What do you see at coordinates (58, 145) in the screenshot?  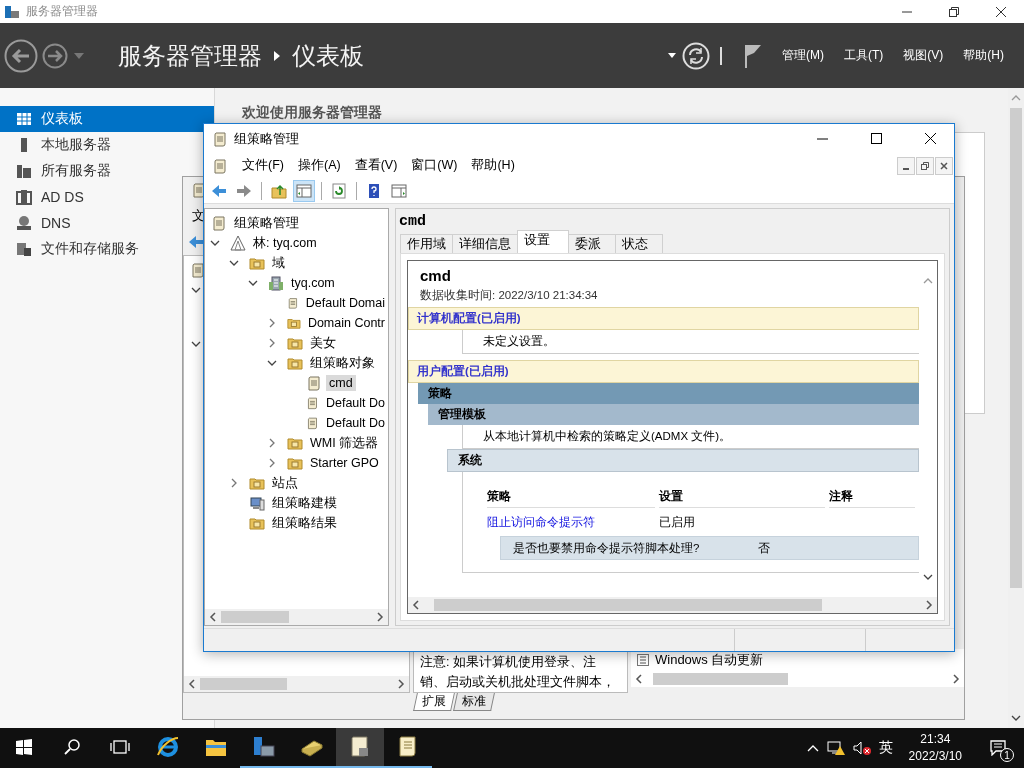 I see `sidebar-item: 本地服务器` at bounding box center [58, 145].